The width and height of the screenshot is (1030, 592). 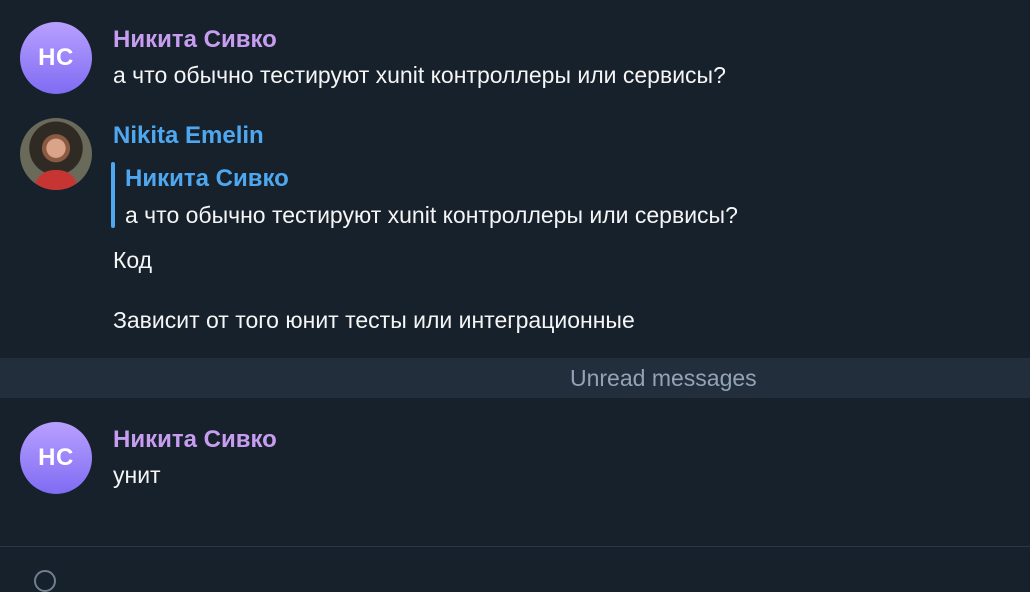 I want to click on profile-photo-icon, so click(x=56, y=154).